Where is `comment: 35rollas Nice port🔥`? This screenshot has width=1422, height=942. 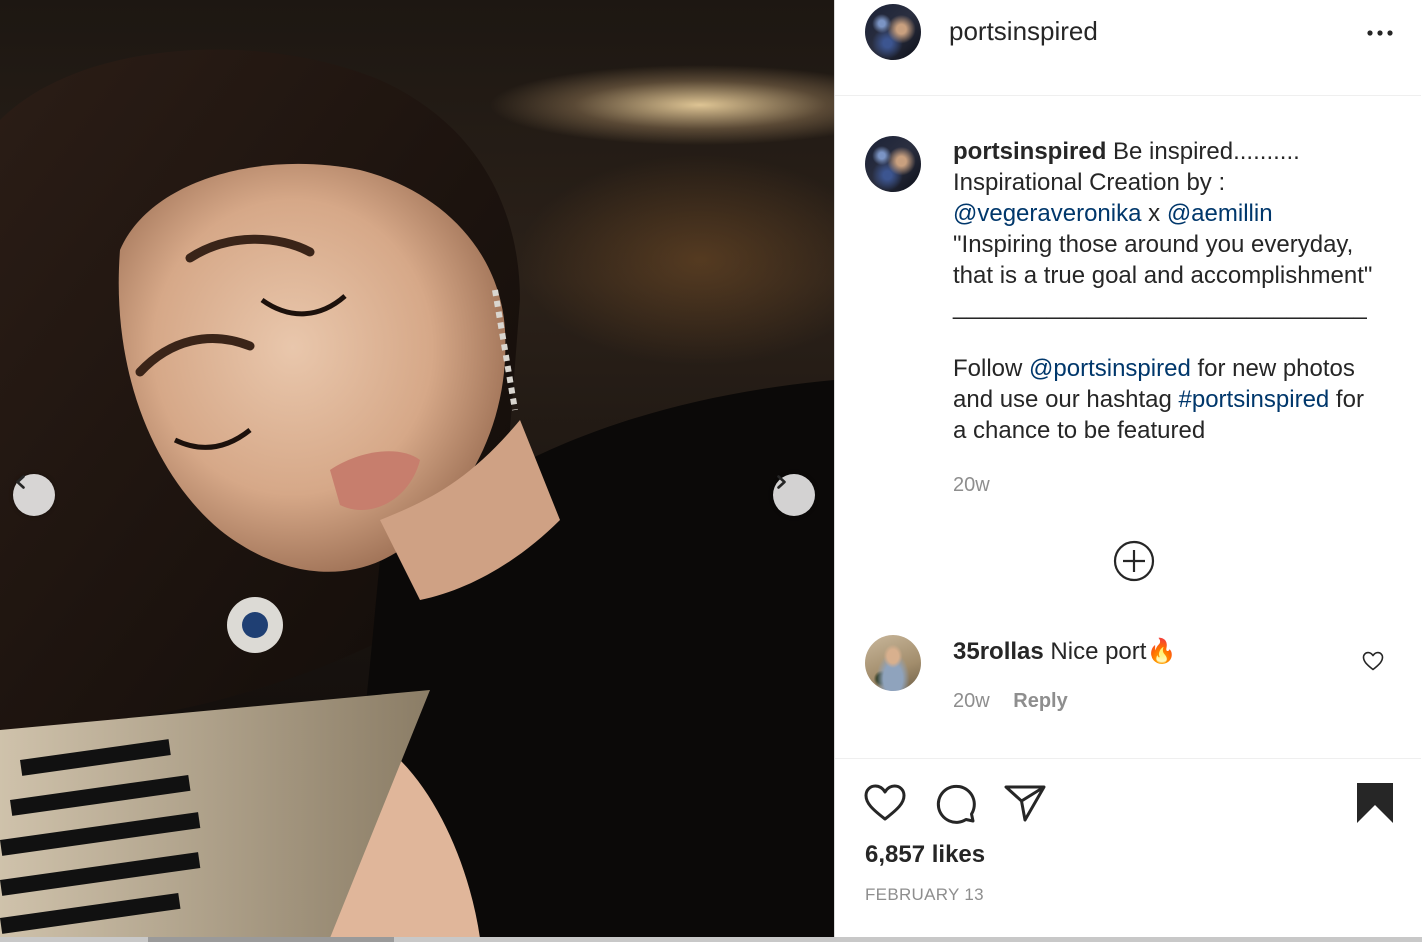 comment: 35rollas Nice port🔥 is located at coordinates (1153, 651).